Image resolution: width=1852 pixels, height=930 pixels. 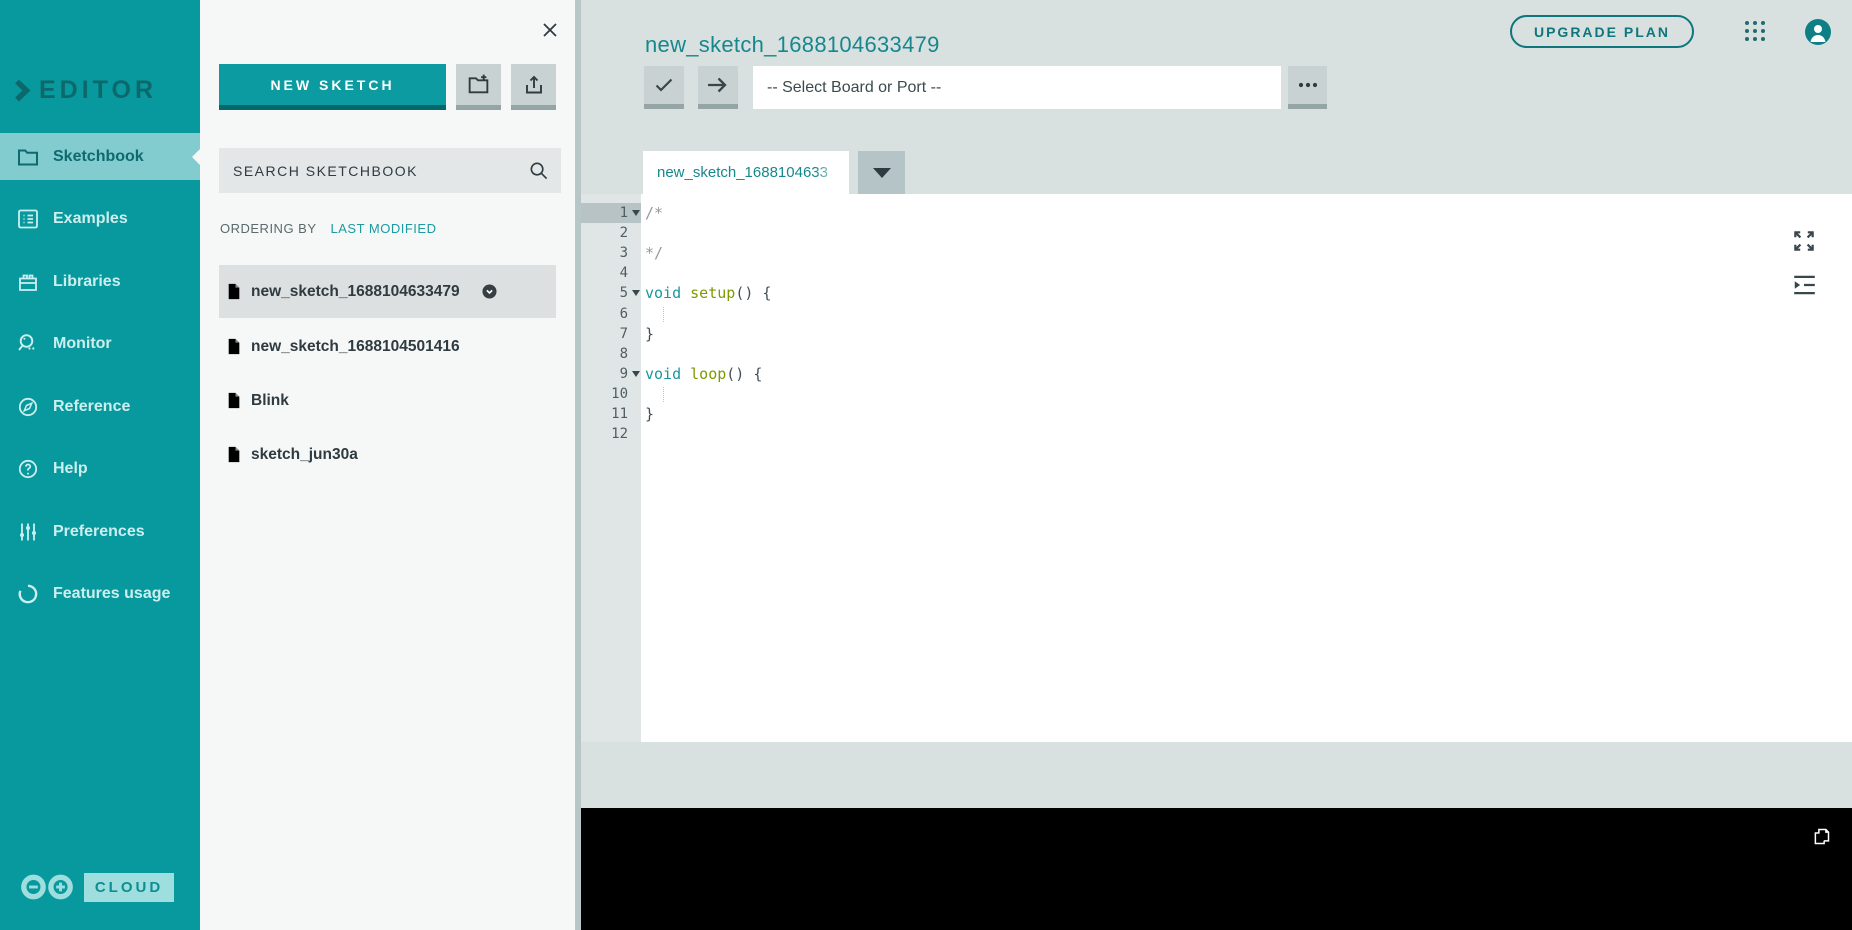 What do you see at coordinates (28, 594) in the screenshot?
I see `features-usage-icon` at bounding box center [28, 594].